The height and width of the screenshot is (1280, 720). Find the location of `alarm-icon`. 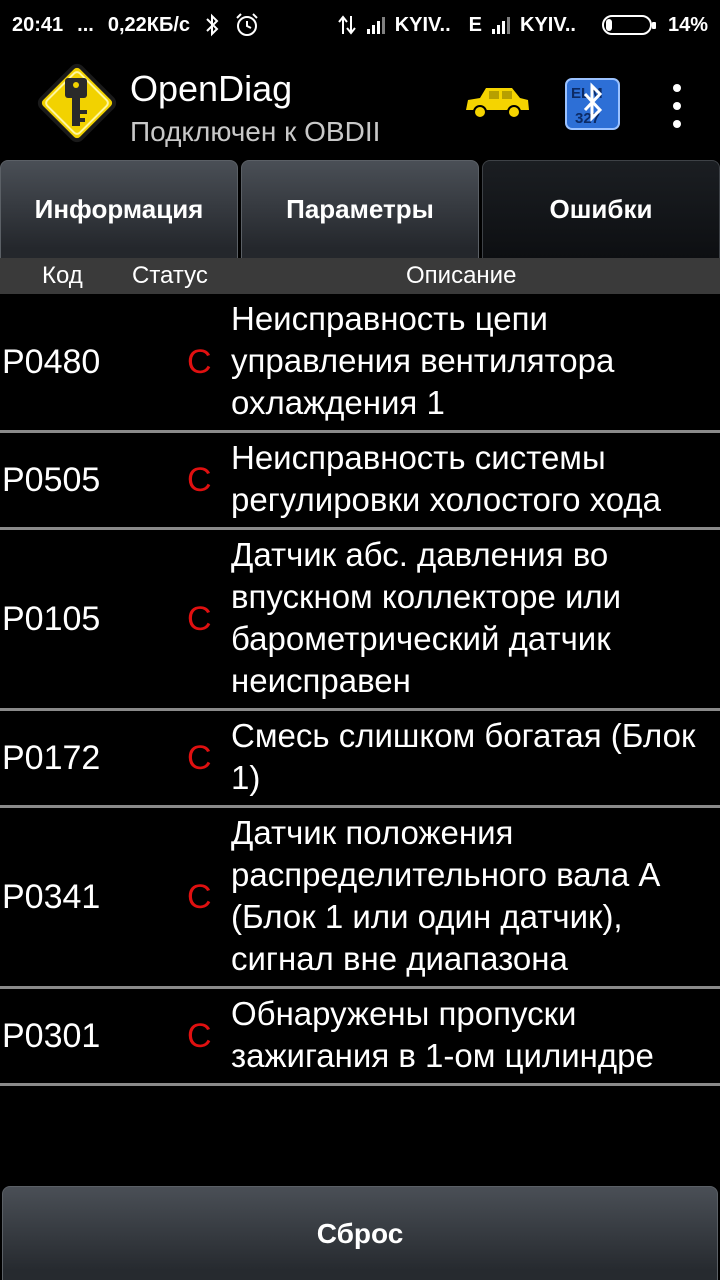

alarm-icon is located at coordinates (247, 25).